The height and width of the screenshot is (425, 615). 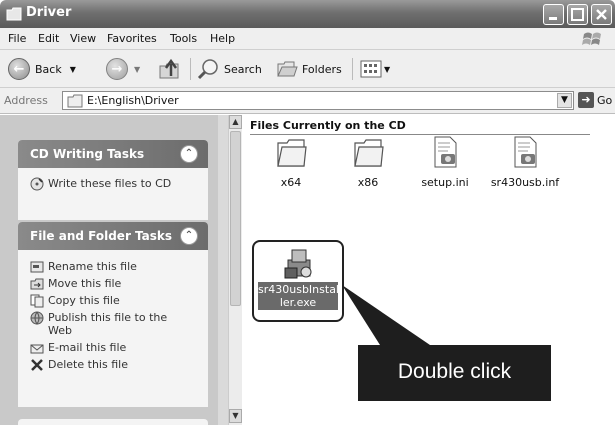 I want to click on cd-writing-tasks-header: CD Writing Tasks ⌃, so click(x=113, y=154).